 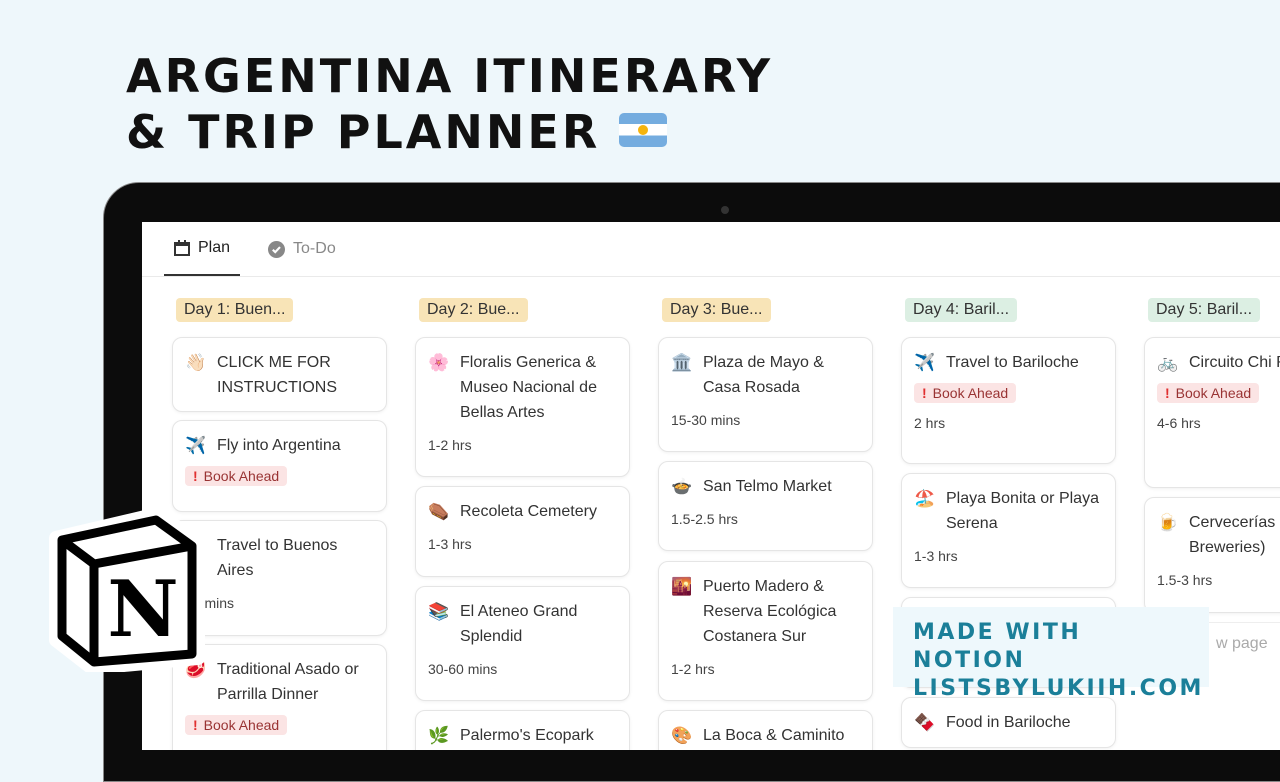 What do you see at coordinates (439, 362) in the screenshot?
I see `card-emoji-icon: 🌸` at bounding box center [439, 362].